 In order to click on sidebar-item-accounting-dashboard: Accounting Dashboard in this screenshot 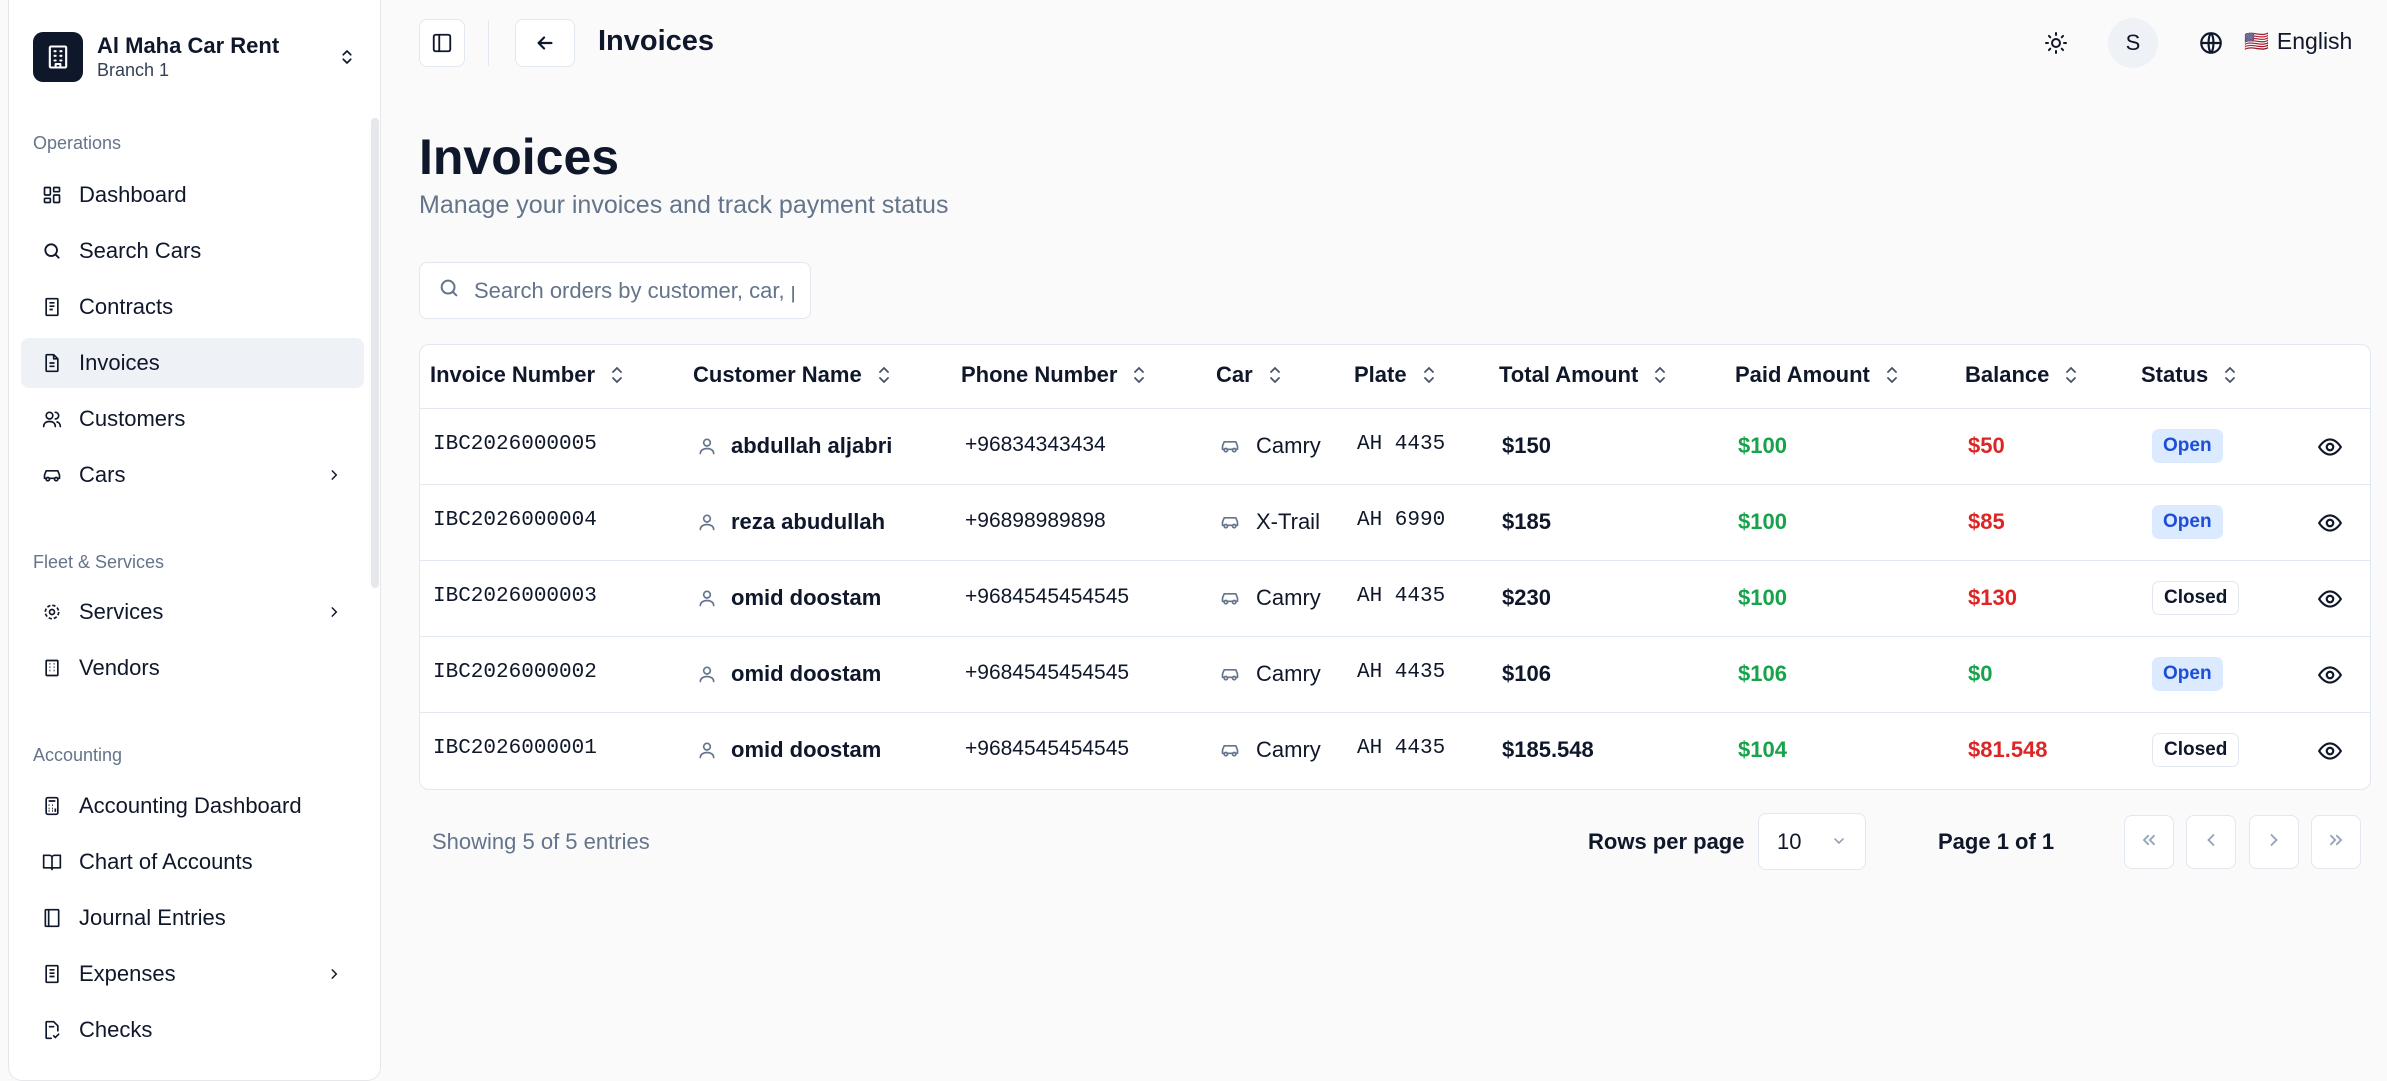, I will do `click(192, 806)`.